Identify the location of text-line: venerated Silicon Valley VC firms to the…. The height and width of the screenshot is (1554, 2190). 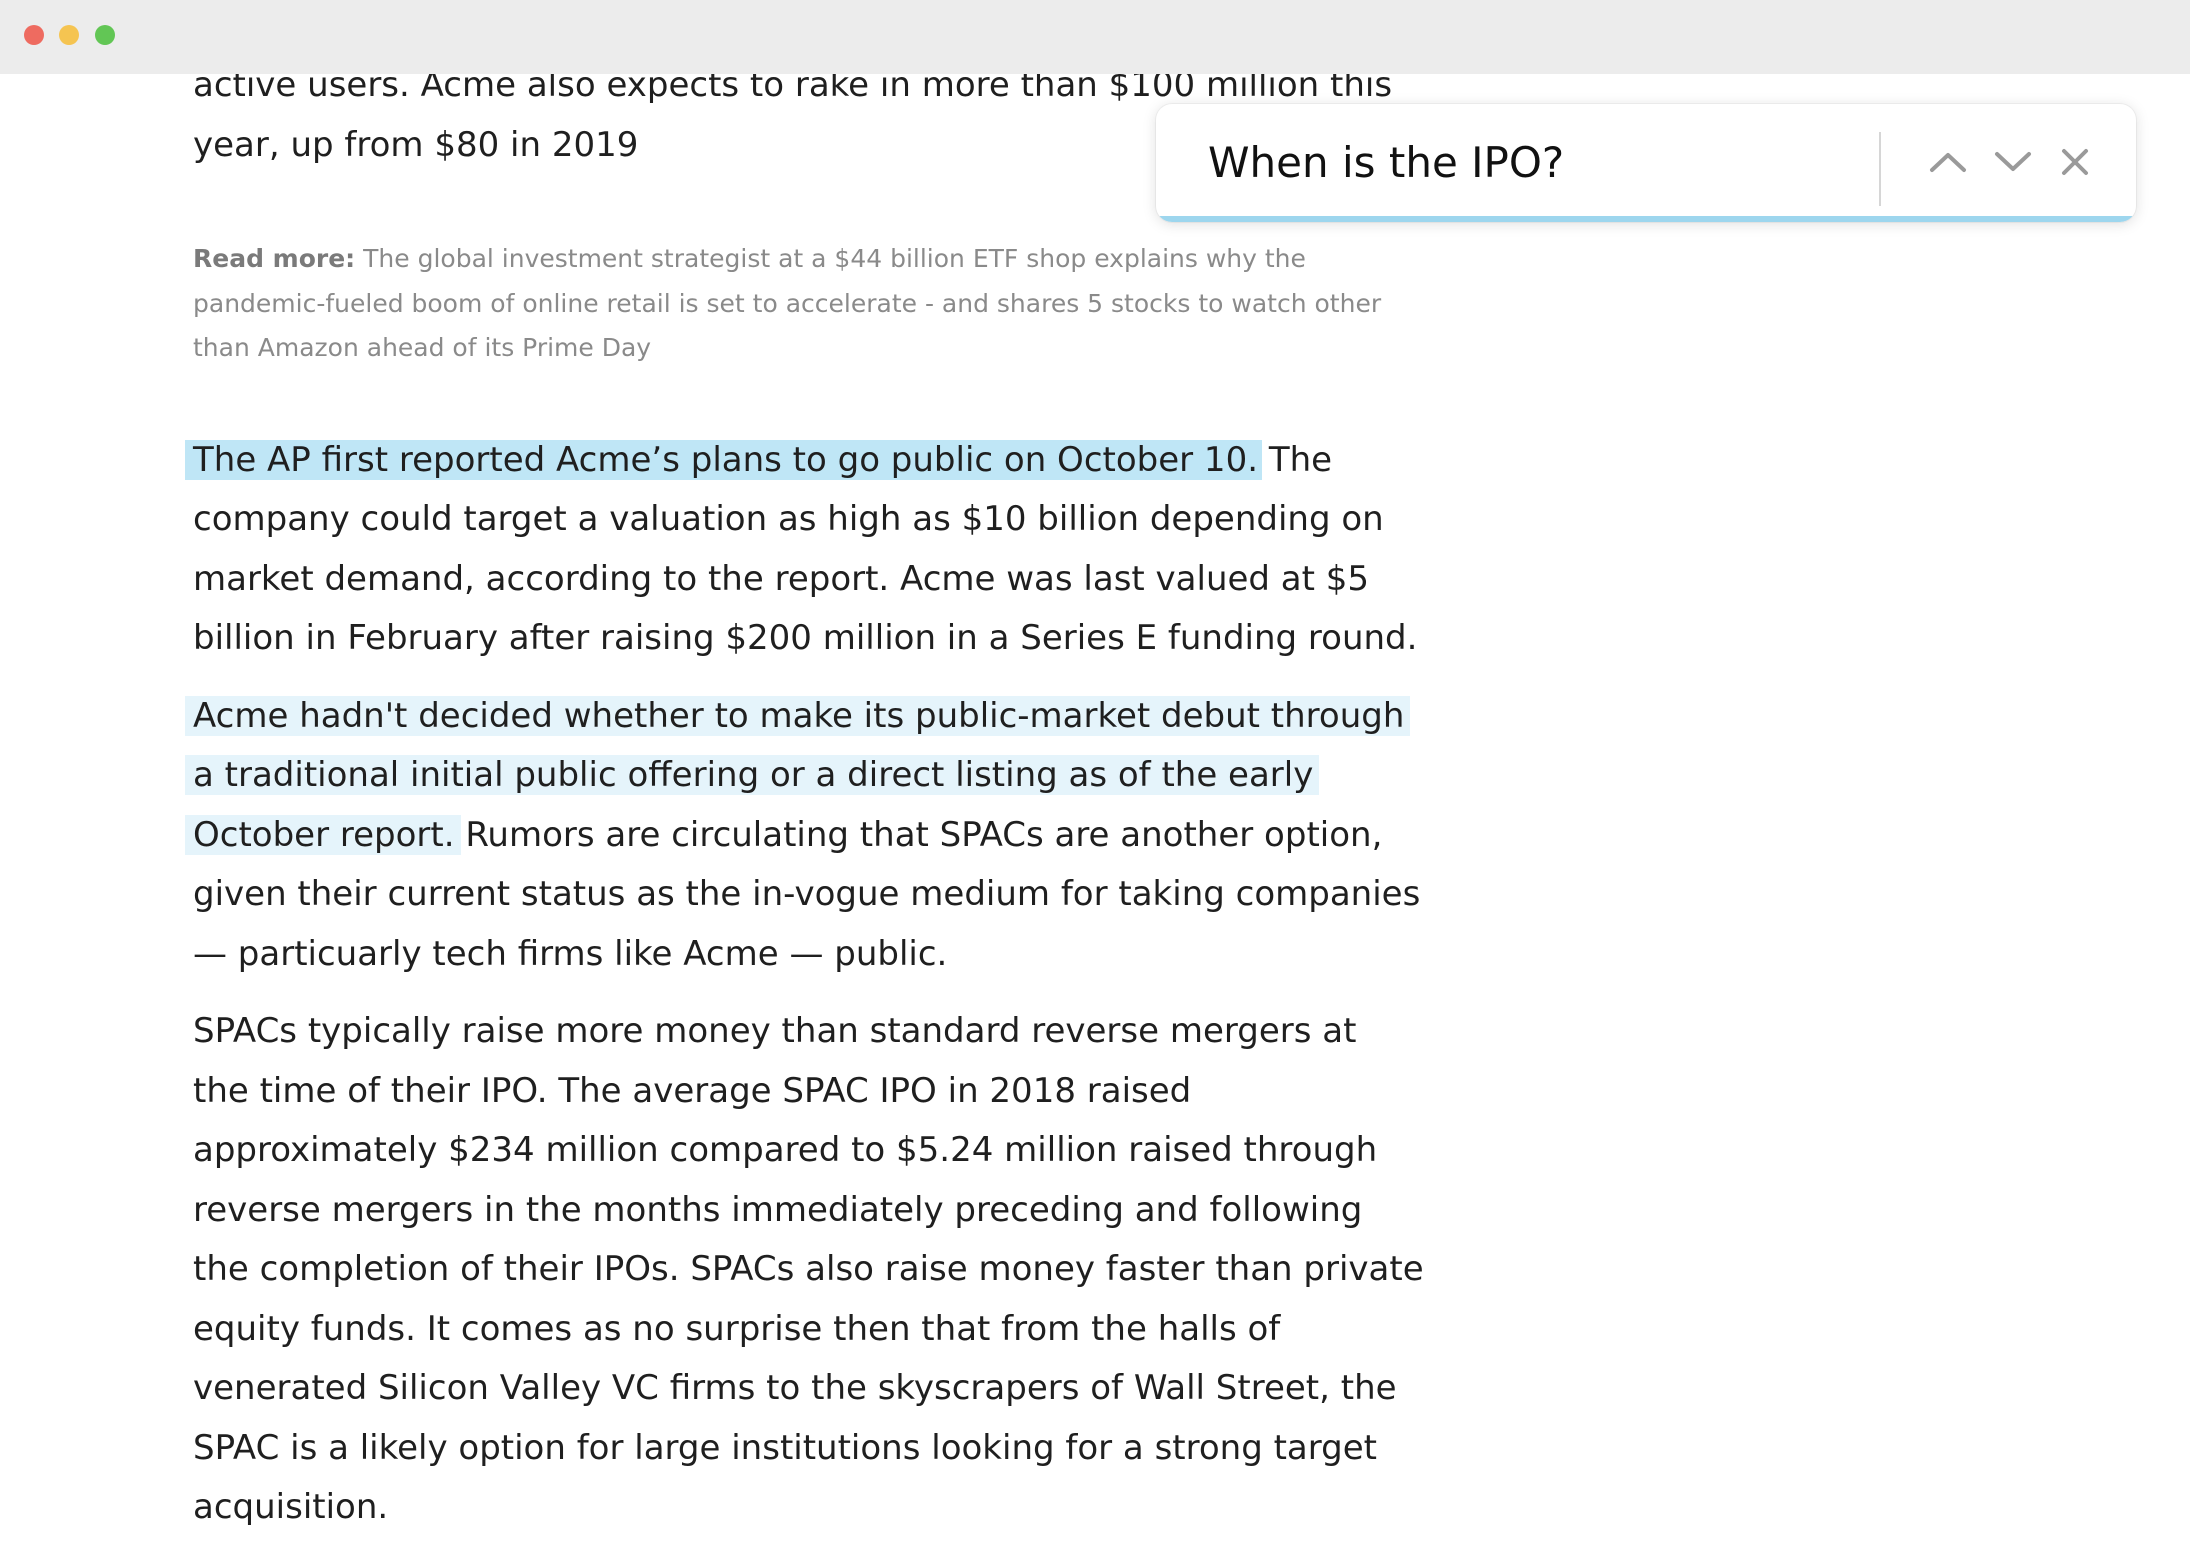
(795, 1388).